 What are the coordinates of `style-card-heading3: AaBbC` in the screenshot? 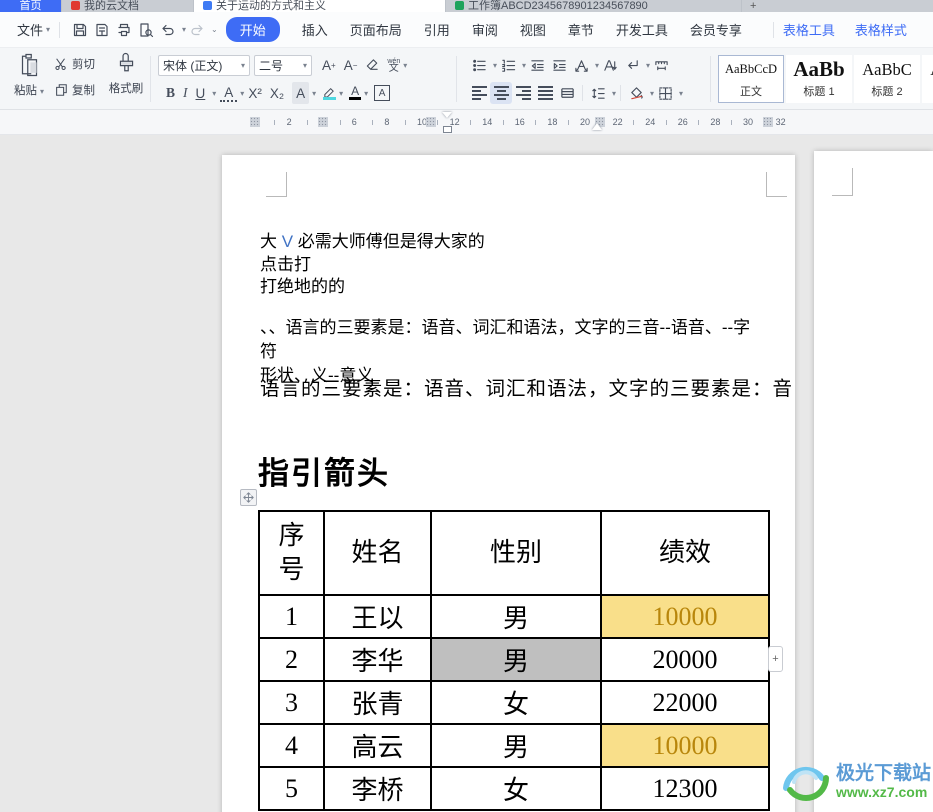 It's located at (927, 79).